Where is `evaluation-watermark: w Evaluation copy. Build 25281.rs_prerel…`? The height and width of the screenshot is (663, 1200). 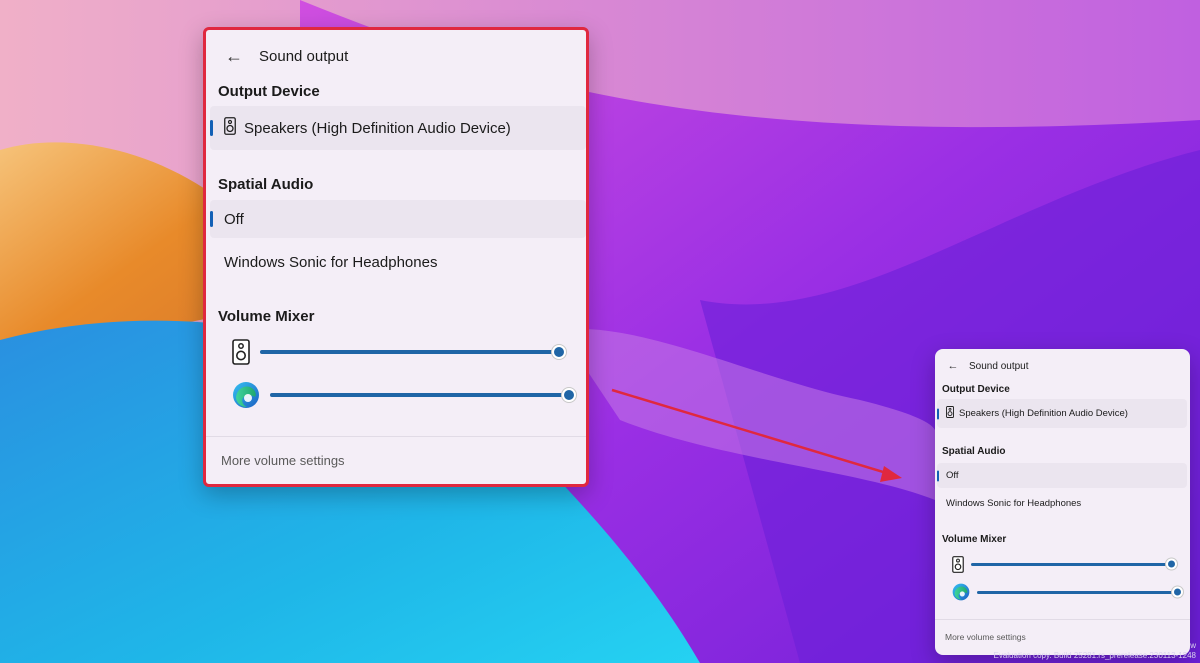 evaluation-watermark: w Evaluation copy. Build 25281.rs_prerel… is located at coordinates (1094, 651).